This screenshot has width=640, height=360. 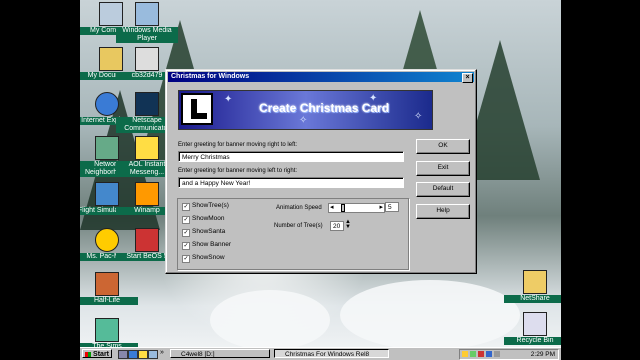 What do you see at coordinates (197, 109) in the screenshot?
I see `logo-icon` at bounding box center [197, 109].